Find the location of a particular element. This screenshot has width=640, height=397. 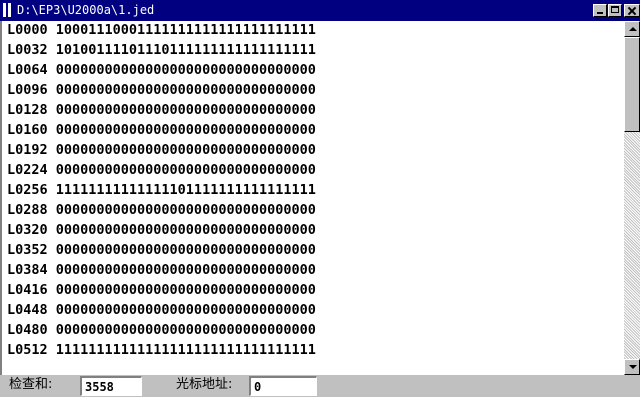

fuse-line: L0384 00000000000000000000000000000000 is located at coordinates (161, 270).